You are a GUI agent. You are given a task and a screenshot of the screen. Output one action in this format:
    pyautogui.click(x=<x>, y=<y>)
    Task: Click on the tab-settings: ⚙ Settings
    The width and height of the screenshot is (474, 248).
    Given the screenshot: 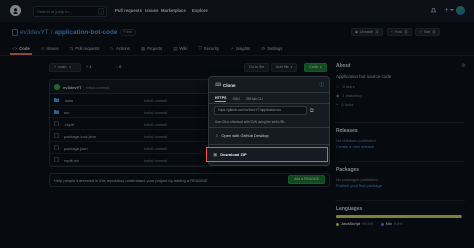 What is the action you would take?
    pyautogui.click(x=271, y=49)
    